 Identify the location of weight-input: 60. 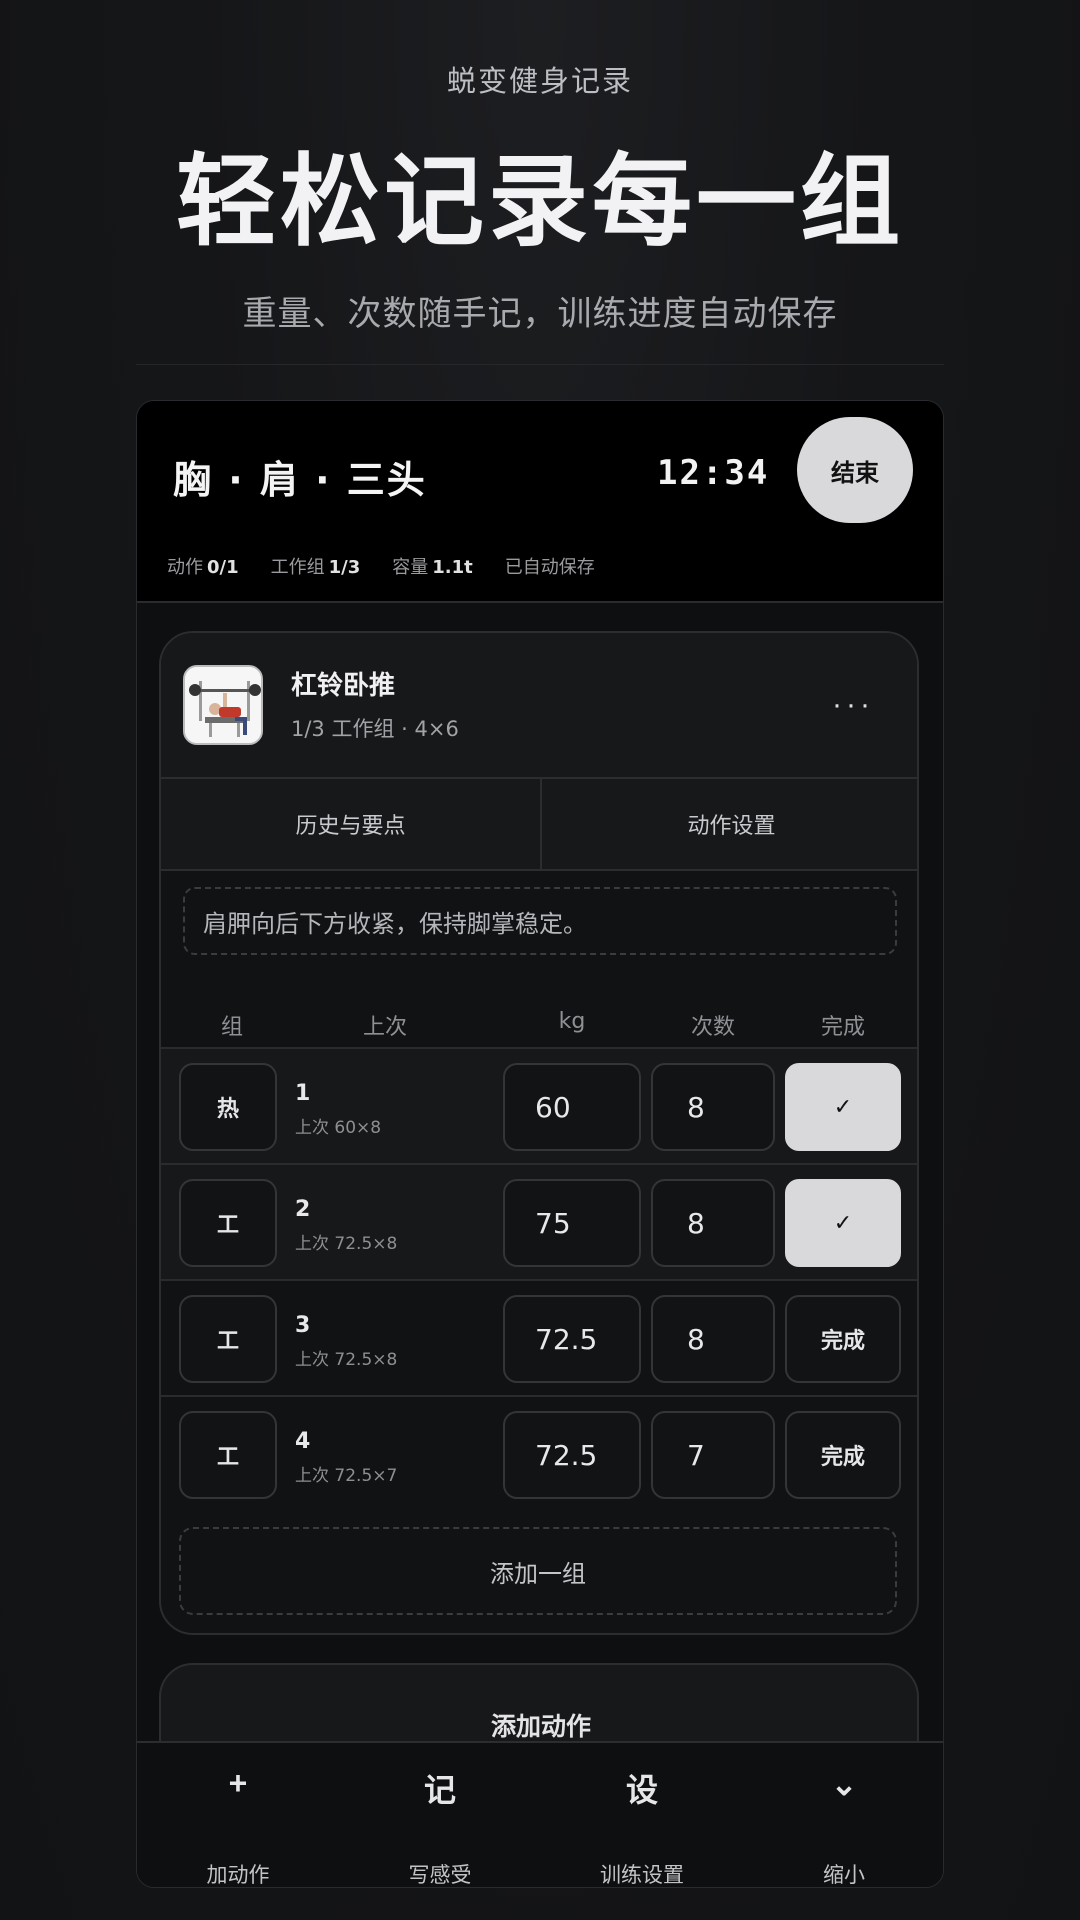
(572, 1107).